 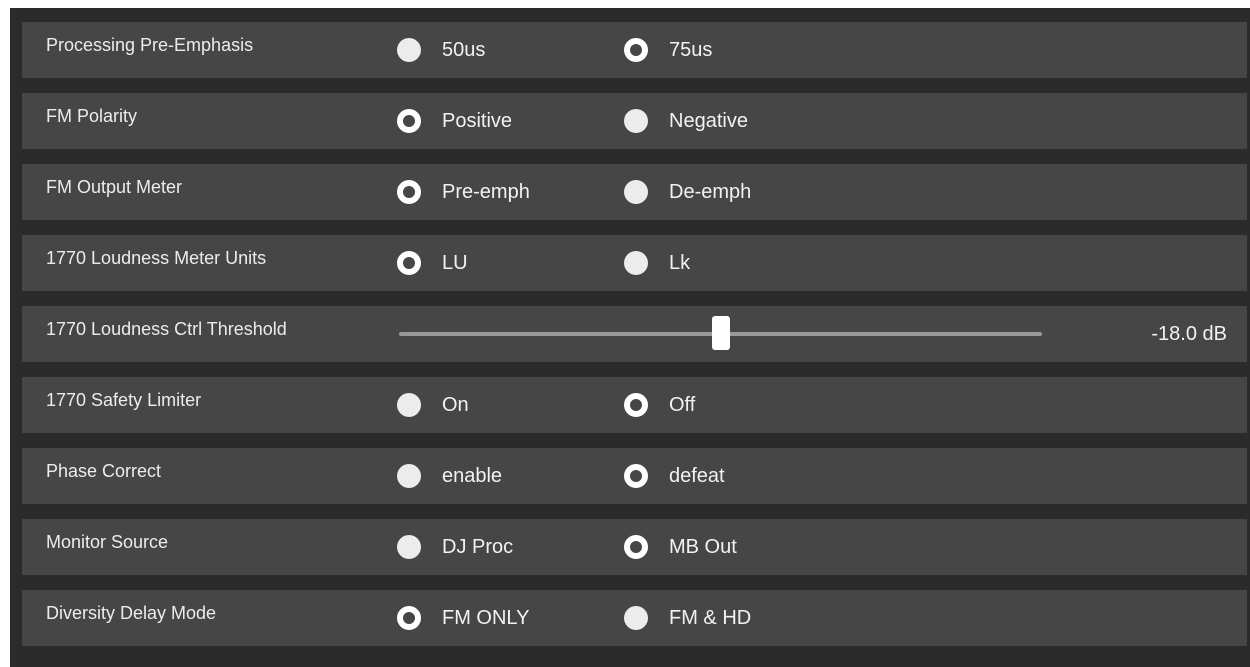 I want to click on option-label: Off, so click(x=682, y=404).